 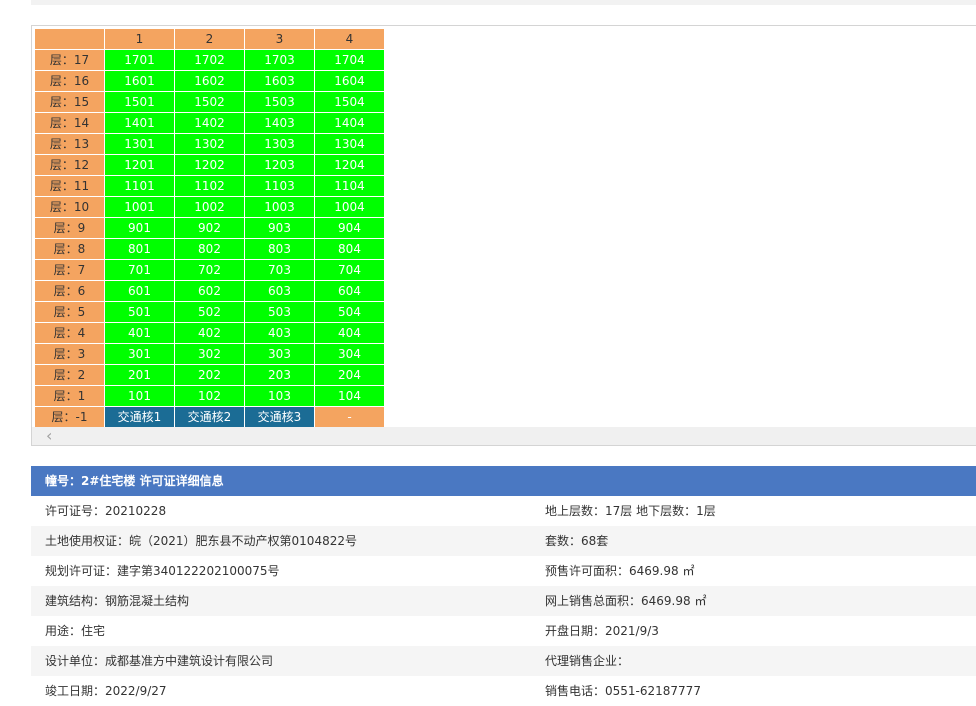 What do you see at coordinates (69, 186) in the screenshot?
I see `floor-label: 层：11` at bounding box center [69, 186].